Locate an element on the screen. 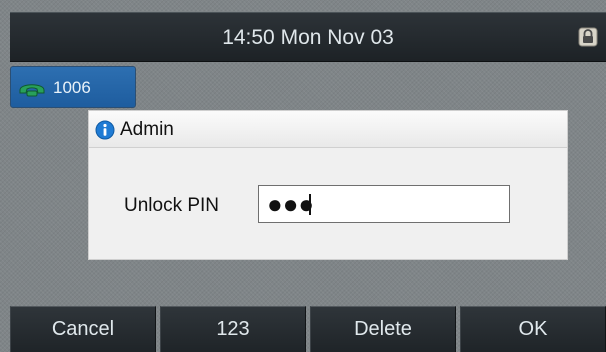  lock-icon is located at coordinates (588, 37).